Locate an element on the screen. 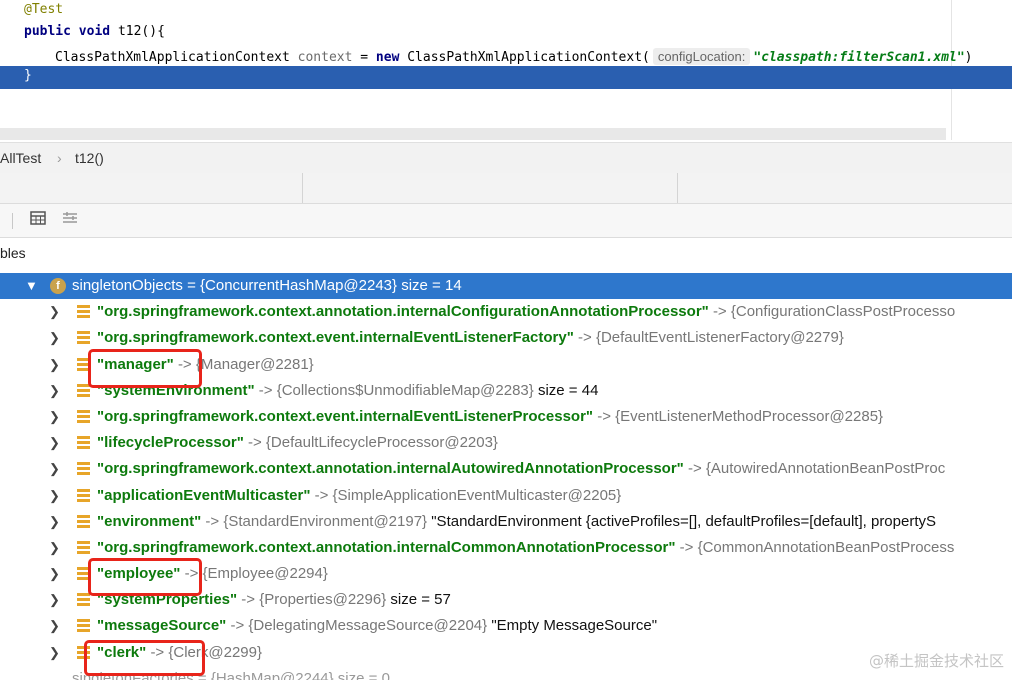 The width and height of the screenshot is (1012, 680). entry-key: "applicationEventMulticaster" is located at coordinates (204, 495).